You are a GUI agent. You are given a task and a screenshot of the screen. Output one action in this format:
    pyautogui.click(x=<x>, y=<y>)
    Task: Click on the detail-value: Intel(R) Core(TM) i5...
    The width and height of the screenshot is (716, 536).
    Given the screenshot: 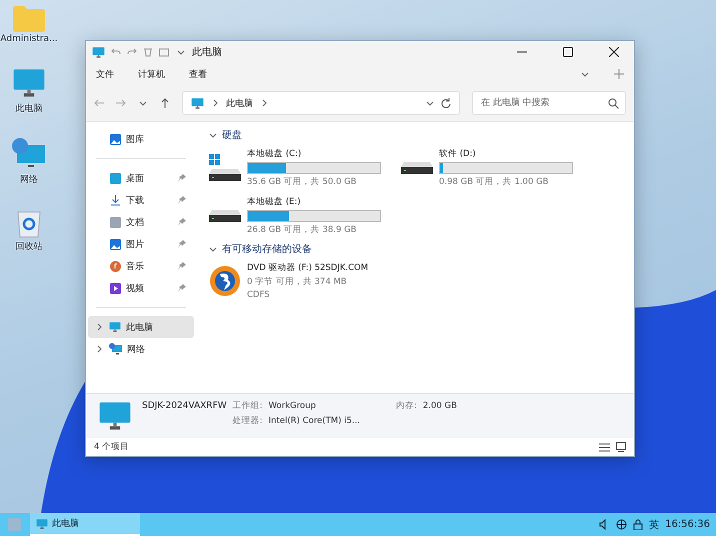 What is the action you would take?
    pyautogui.click(x=314, y=421)
    